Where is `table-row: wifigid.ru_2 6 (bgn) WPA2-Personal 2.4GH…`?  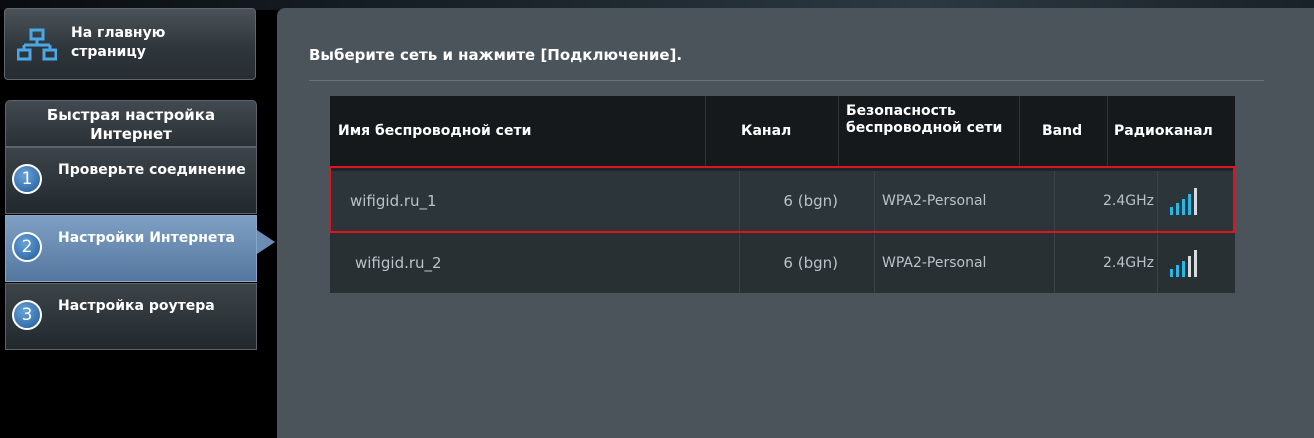
table-row: wifigid.ru_2 6 (bgn) WPA2-Personal 2.4GH… is located at coordinates (782, 263).